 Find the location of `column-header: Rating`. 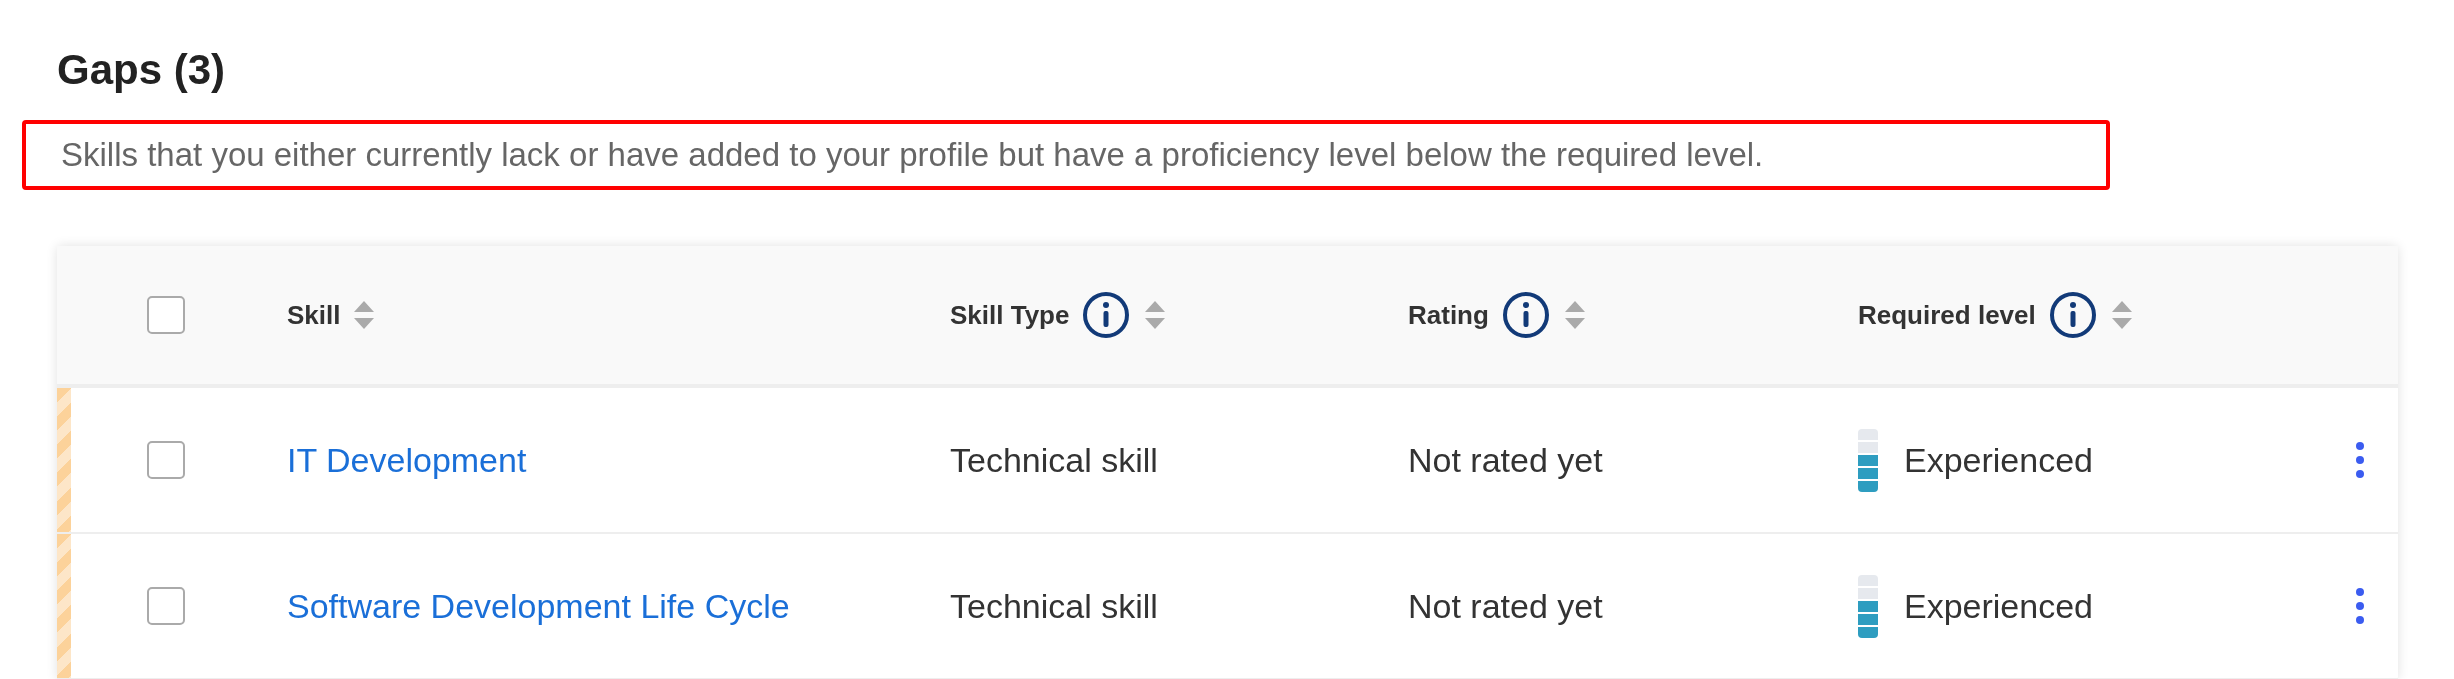

column-header: Rating is located at coordinates (1448, 315).